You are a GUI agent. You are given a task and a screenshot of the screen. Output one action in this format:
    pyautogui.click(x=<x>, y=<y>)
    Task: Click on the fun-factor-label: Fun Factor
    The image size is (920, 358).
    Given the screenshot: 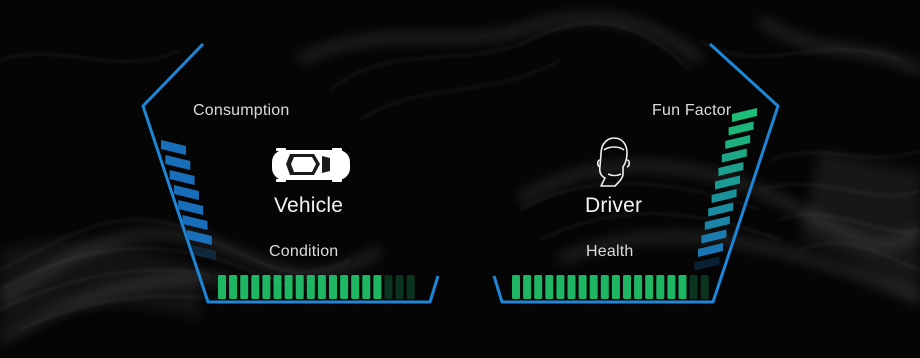 What is the action you would take?
    pyautogui.click(x=692, y=110)
    